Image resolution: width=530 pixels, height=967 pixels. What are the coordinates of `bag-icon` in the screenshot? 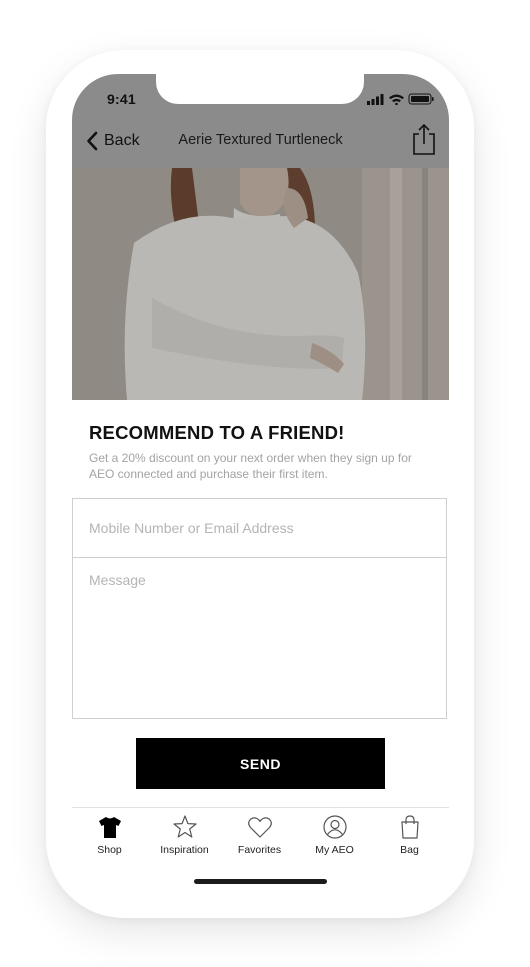 It's located at (409, 827).